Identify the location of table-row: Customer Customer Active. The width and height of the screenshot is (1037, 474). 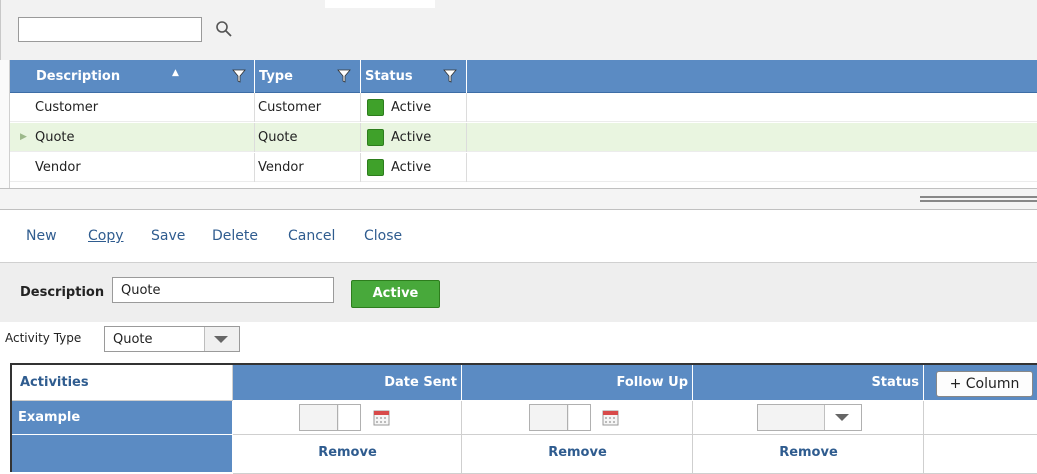
(523, 107).